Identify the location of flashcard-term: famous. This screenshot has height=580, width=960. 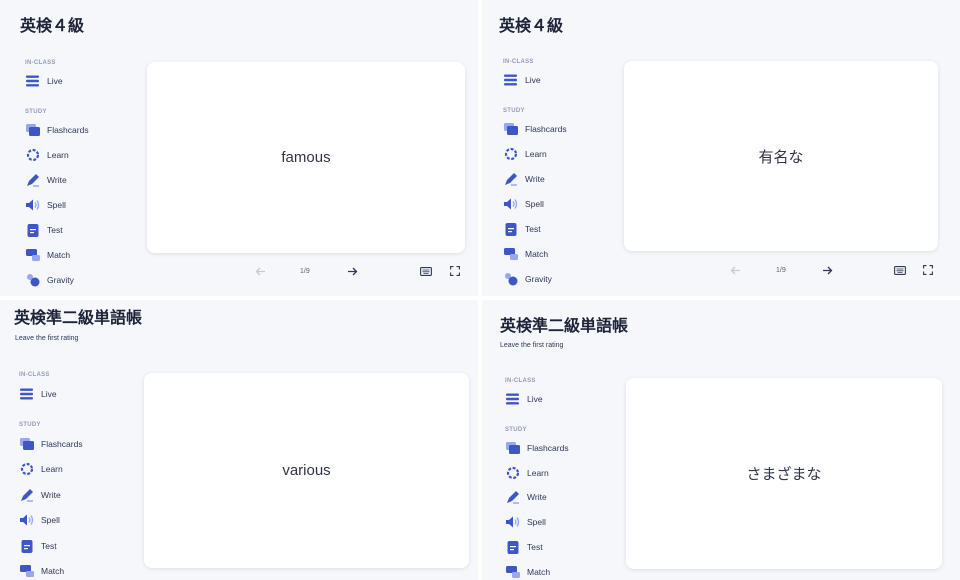
(306, 157).